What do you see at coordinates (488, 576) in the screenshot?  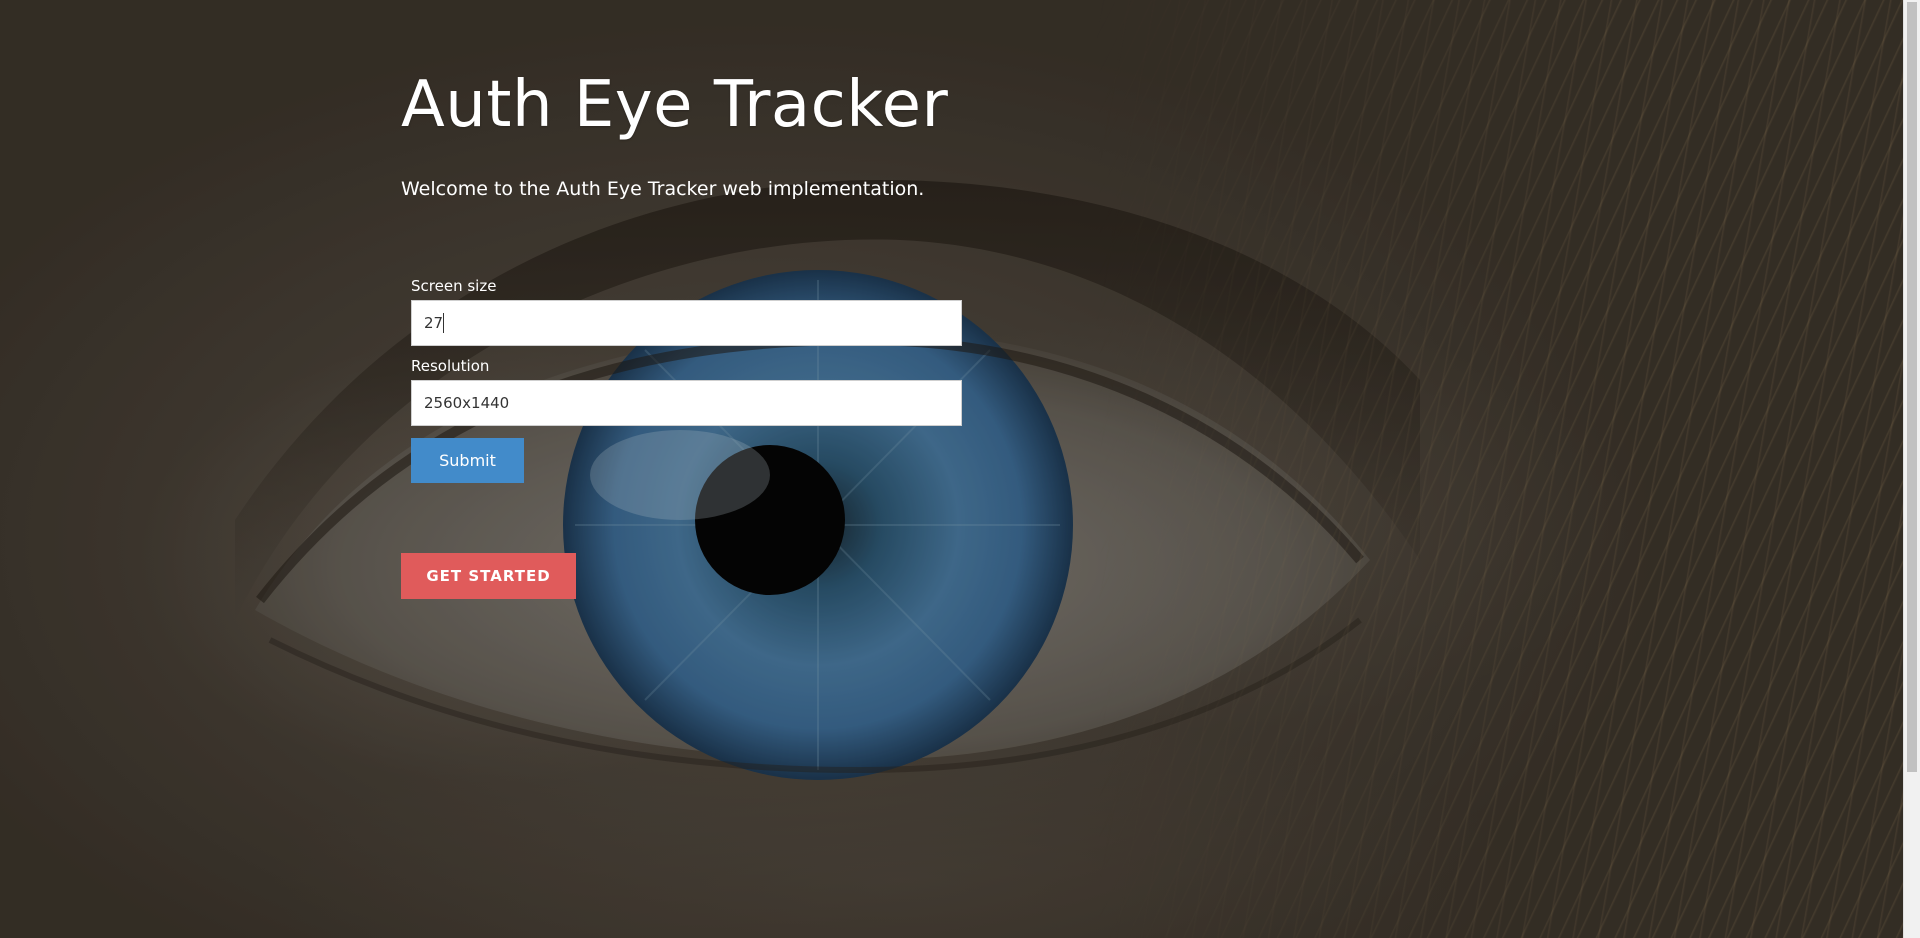 I see `get-started-button: GET STARTED` at bounding box center [488, 576].